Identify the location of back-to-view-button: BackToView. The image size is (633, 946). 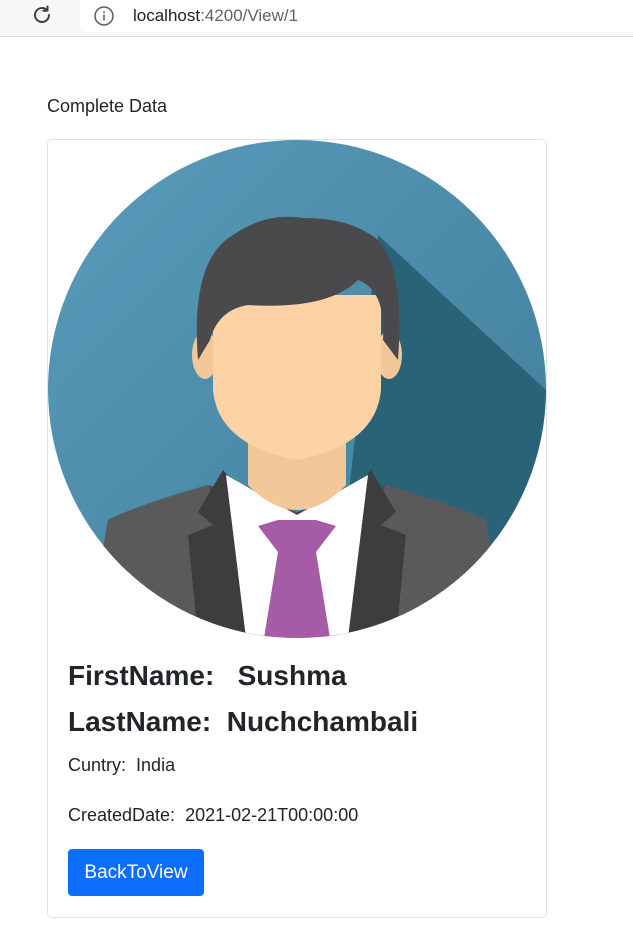
(136, 872).